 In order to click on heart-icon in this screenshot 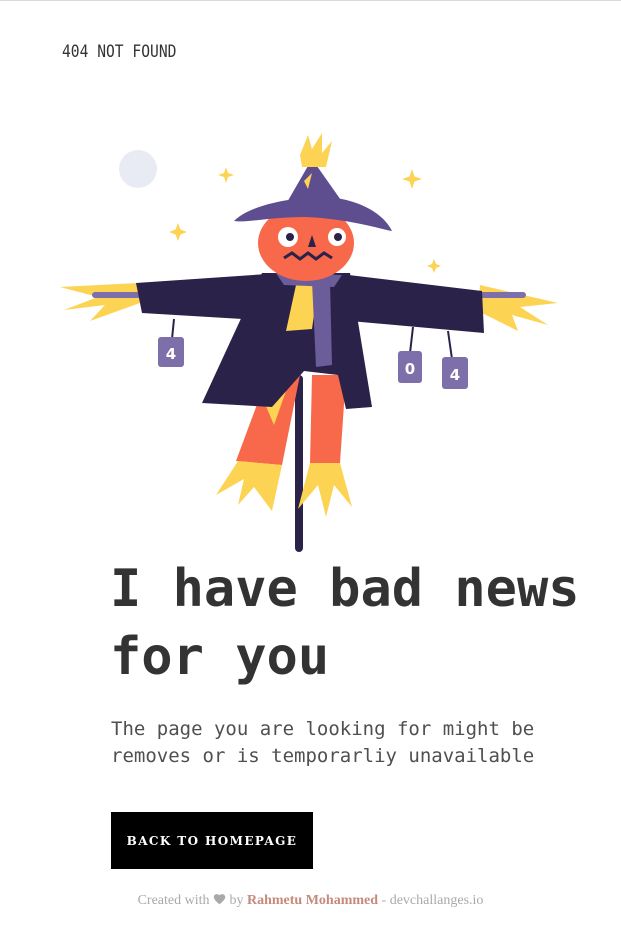, I will do `click(219, 899)`.